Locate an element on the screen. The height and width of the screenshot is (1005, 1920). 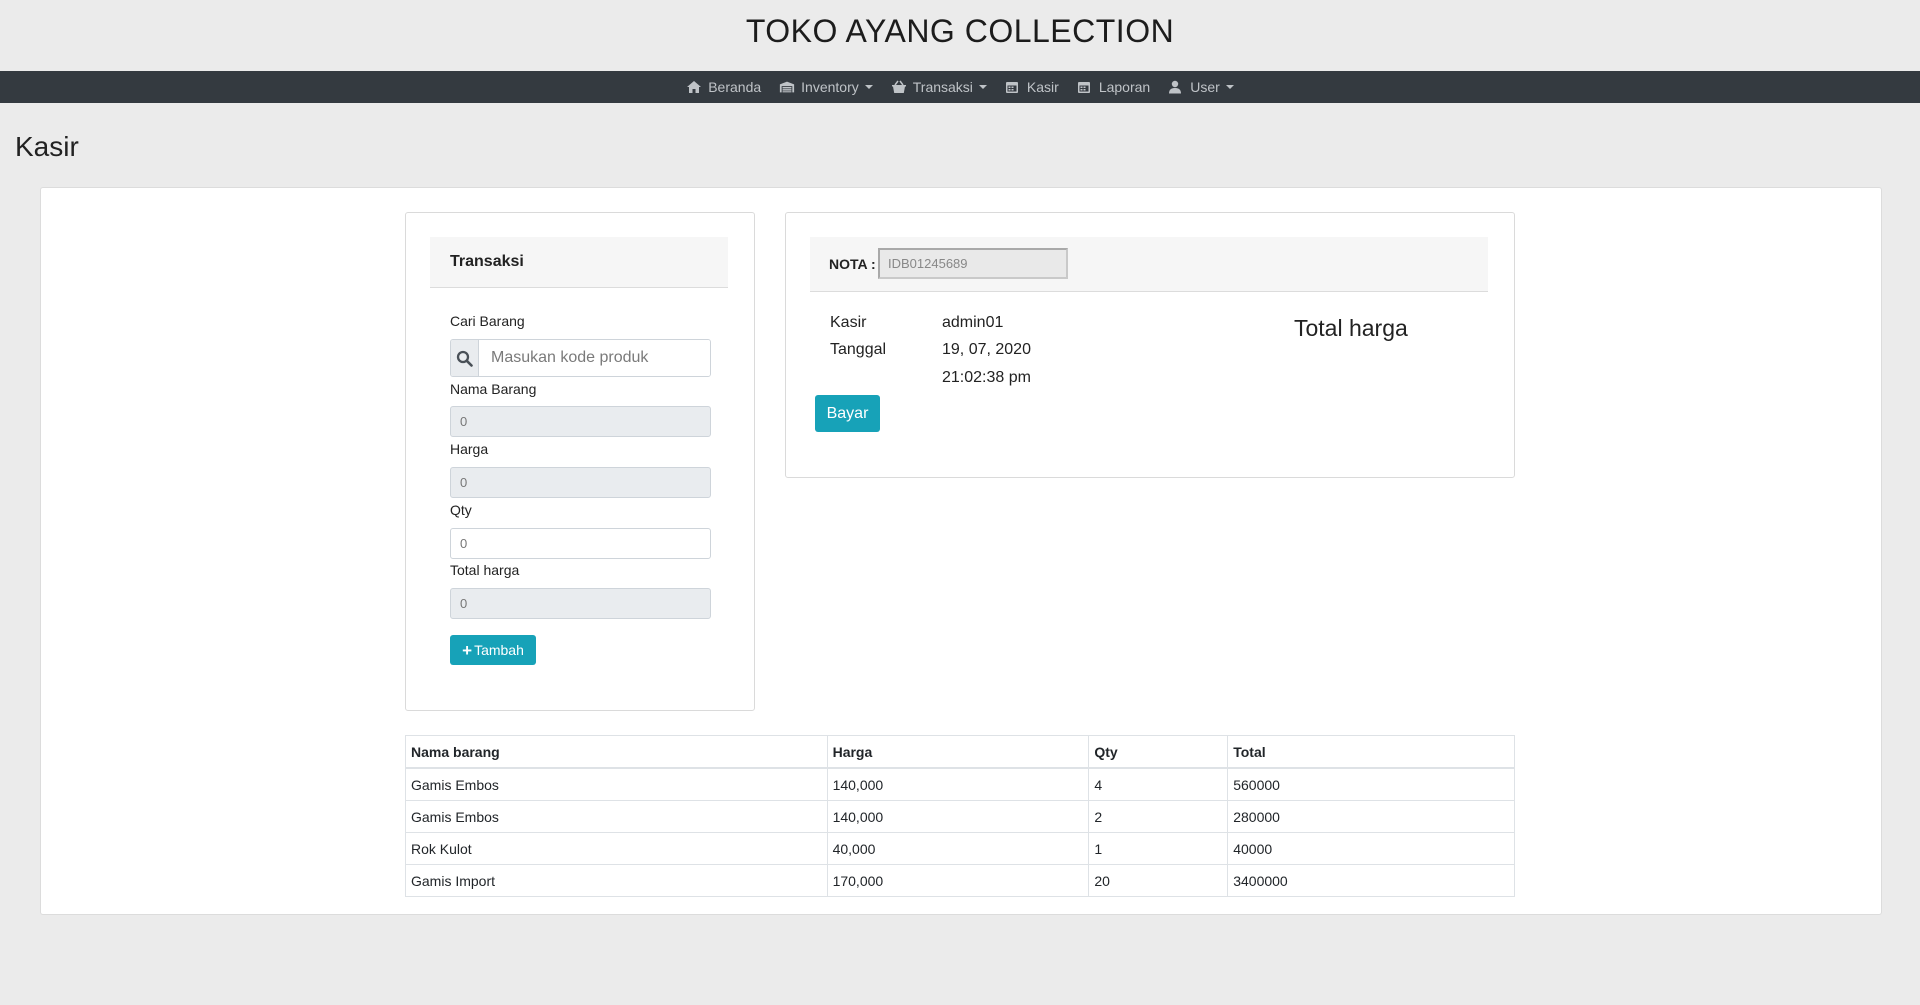
nav-transaksi: Transaksi is located at coordinates (939, 87).